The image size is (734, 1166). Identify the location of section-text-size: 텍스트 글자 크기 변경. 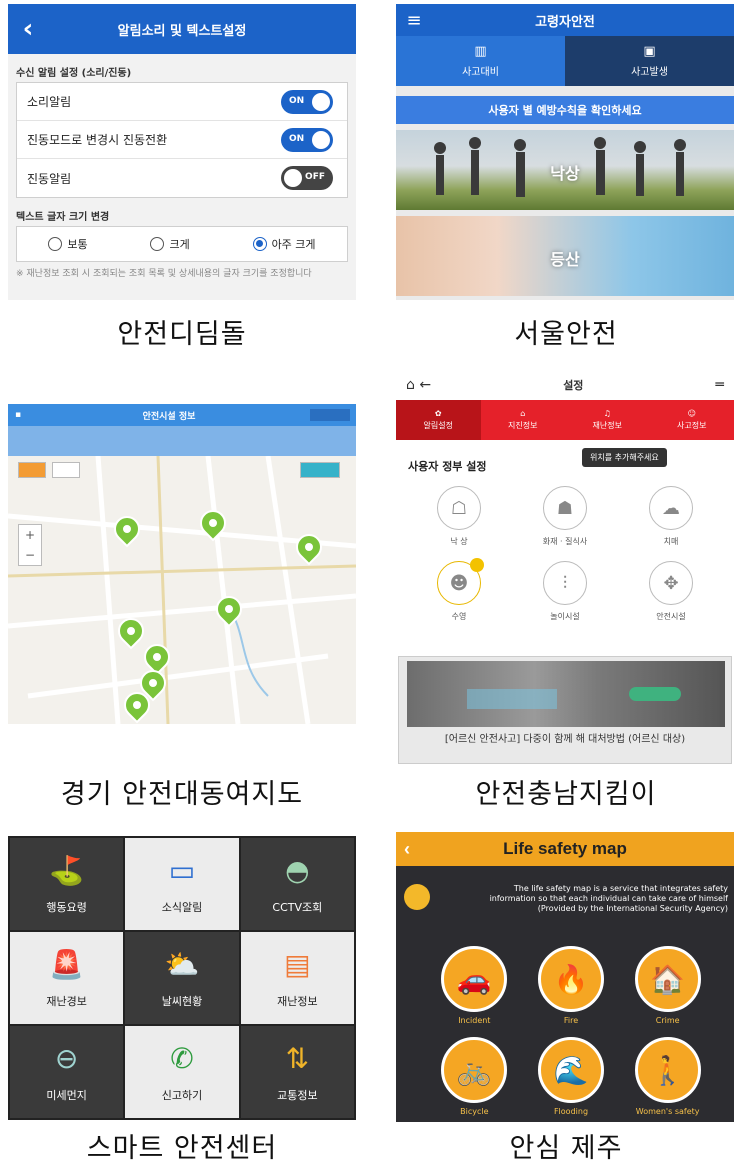
(63, 217).